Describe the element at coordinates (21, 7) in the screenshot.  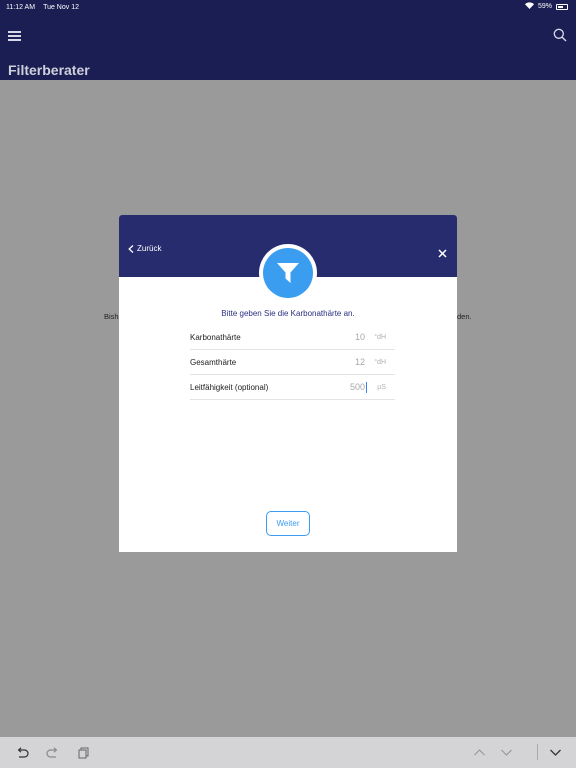
I see `status-time: 11:12 AM` at that location.